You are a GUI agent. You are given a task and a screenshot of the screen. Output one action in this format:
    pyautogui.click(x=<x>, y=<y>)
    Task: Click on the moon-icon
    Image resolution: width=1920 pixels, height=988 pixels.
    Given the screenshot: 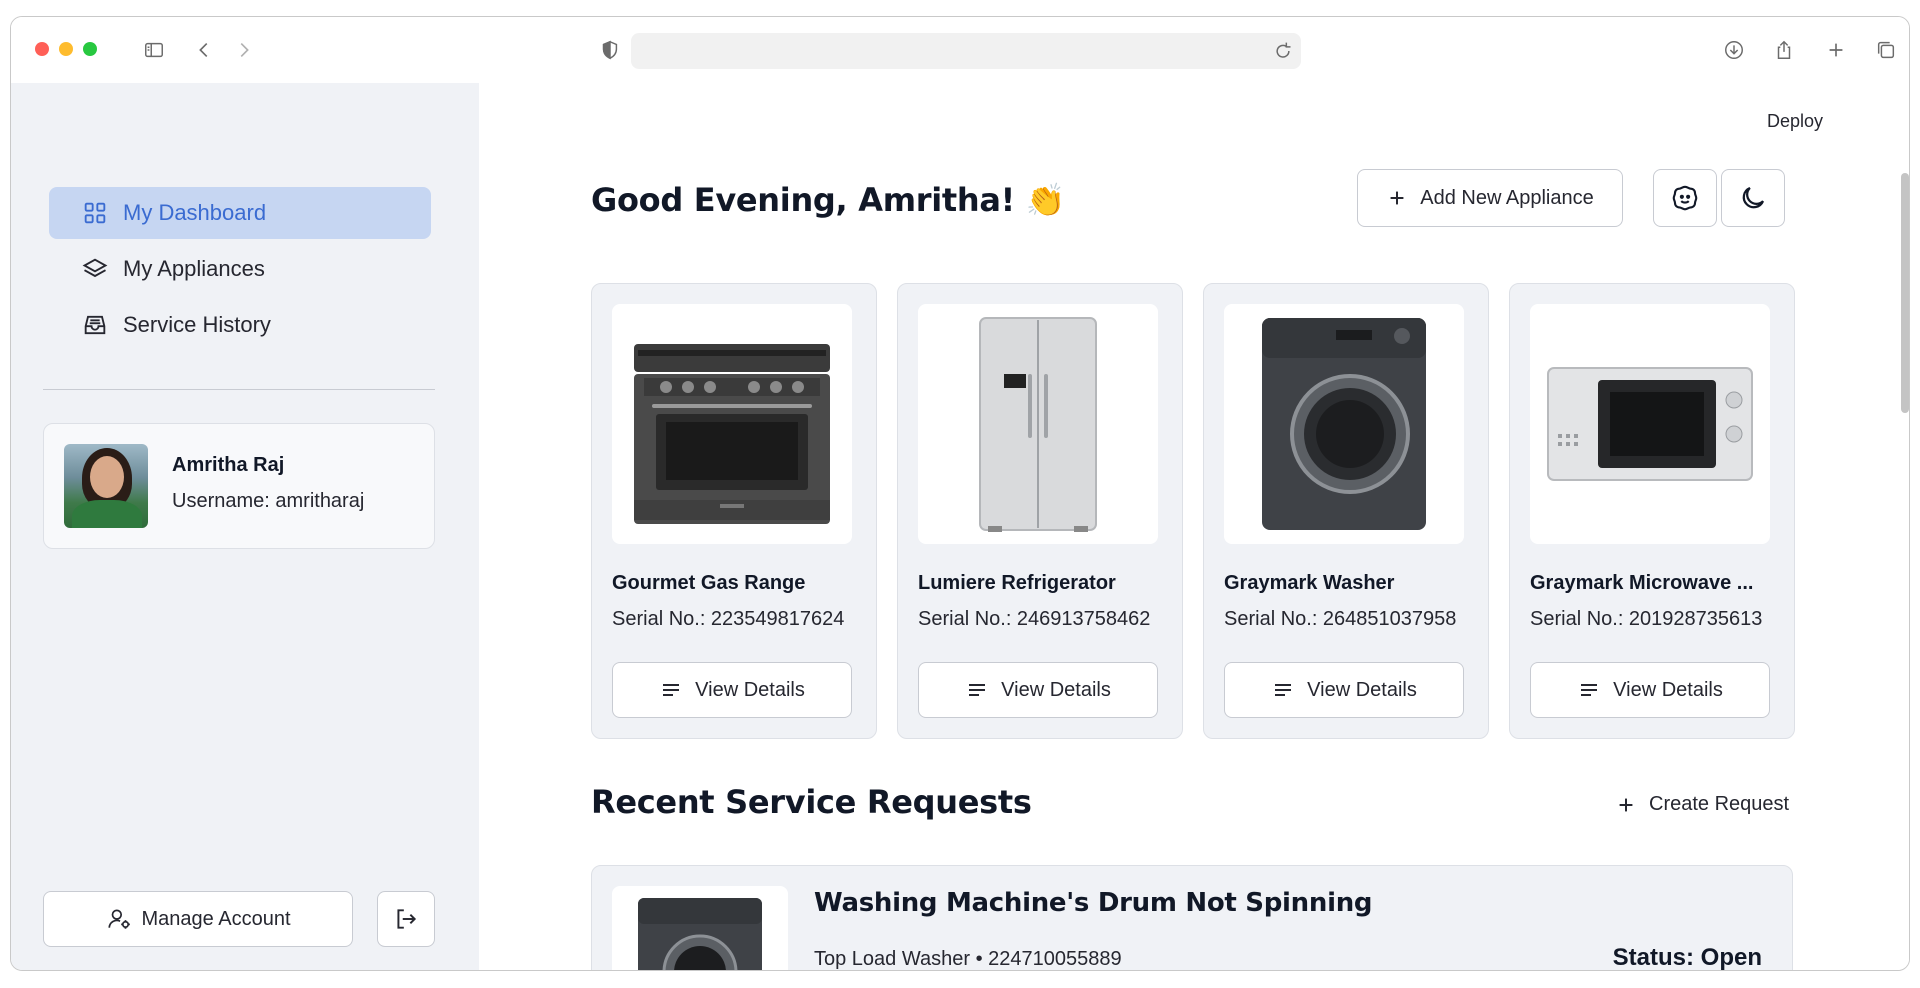 What is the action you would take?
    pyautogui.click(x=1753, y=197)
    